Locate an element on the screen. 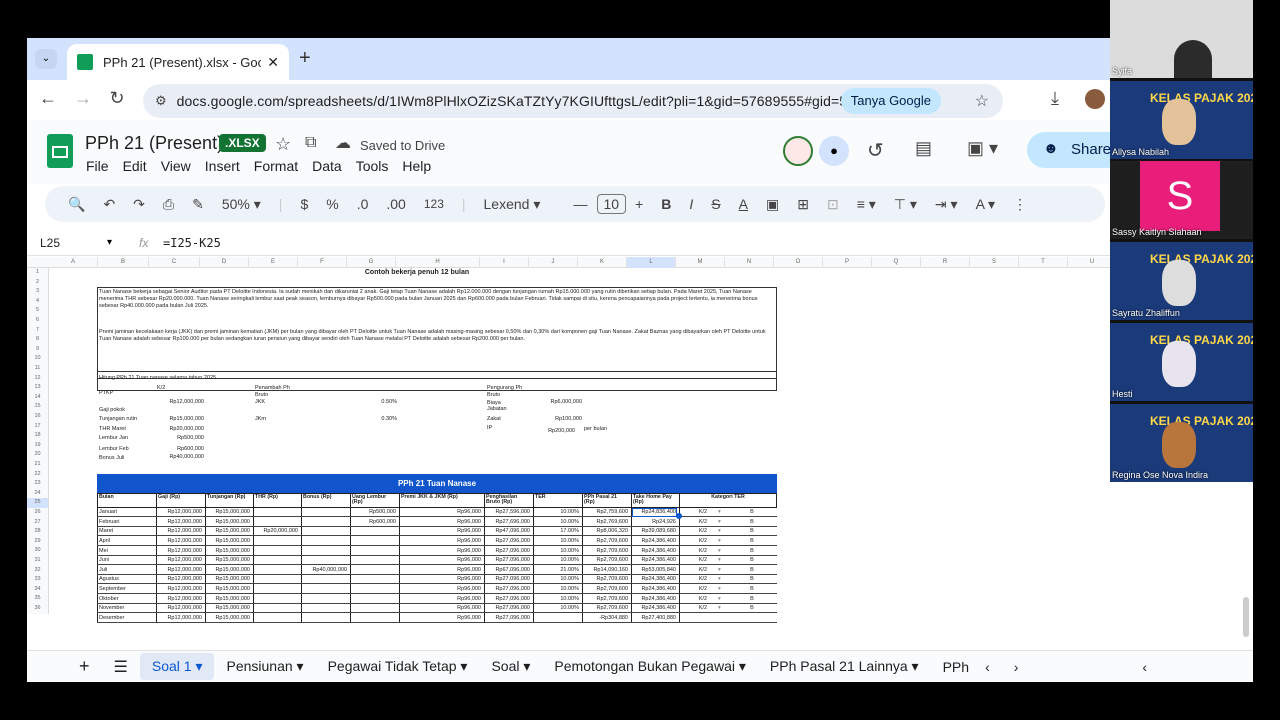  table-header-cell: Premi JKK & JKM (Rp) is located at coordinates (441, 497).